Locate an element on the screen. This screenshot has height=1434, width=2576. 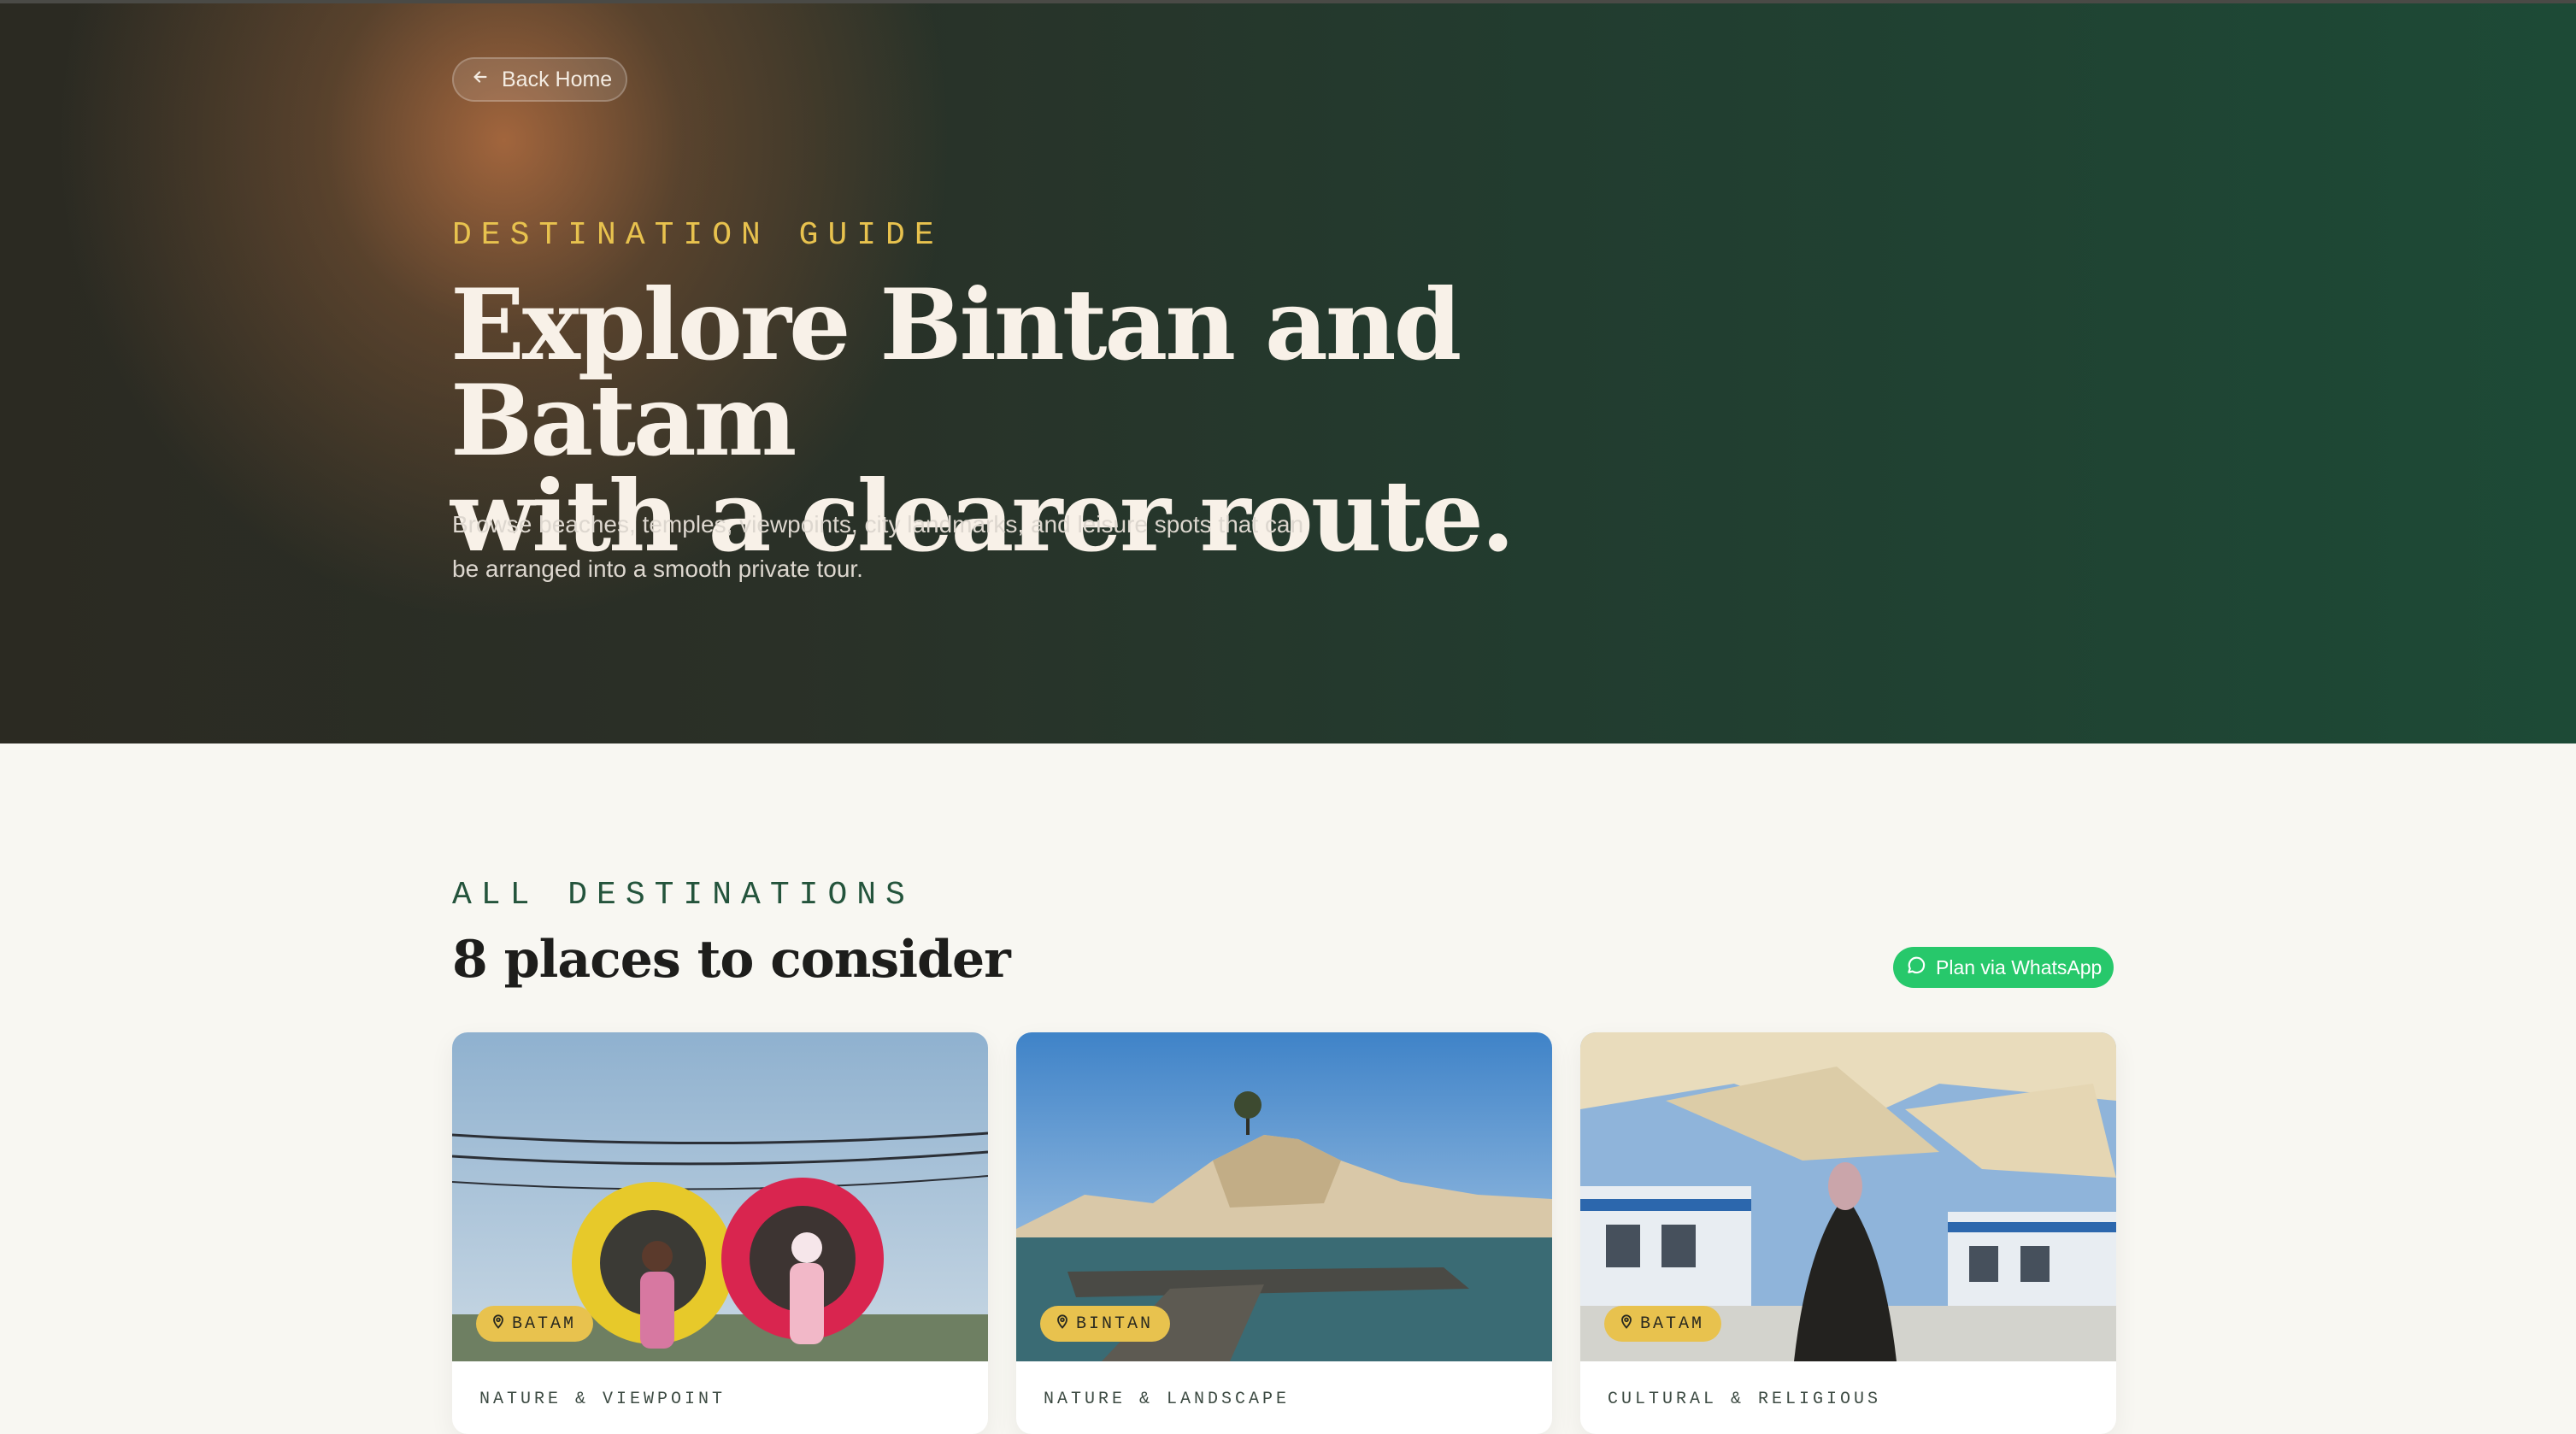
whatsapp-button: Plan via WhatsApp is located at coordinates (2003, 968).